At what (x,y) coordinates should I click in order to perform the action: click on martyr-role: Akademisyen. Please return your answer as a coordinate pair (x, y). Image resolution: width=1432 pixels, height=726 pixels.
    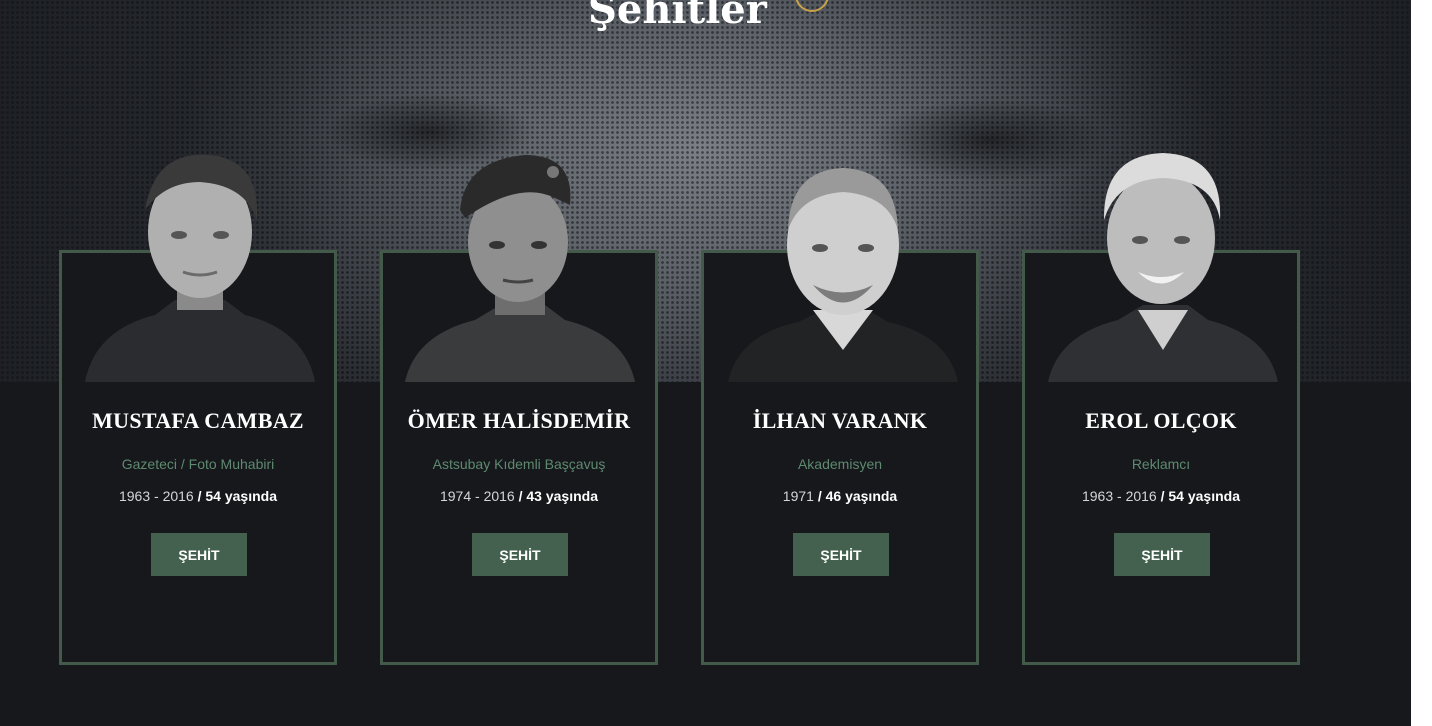
    Looking at the image, I should click on (840, 464).